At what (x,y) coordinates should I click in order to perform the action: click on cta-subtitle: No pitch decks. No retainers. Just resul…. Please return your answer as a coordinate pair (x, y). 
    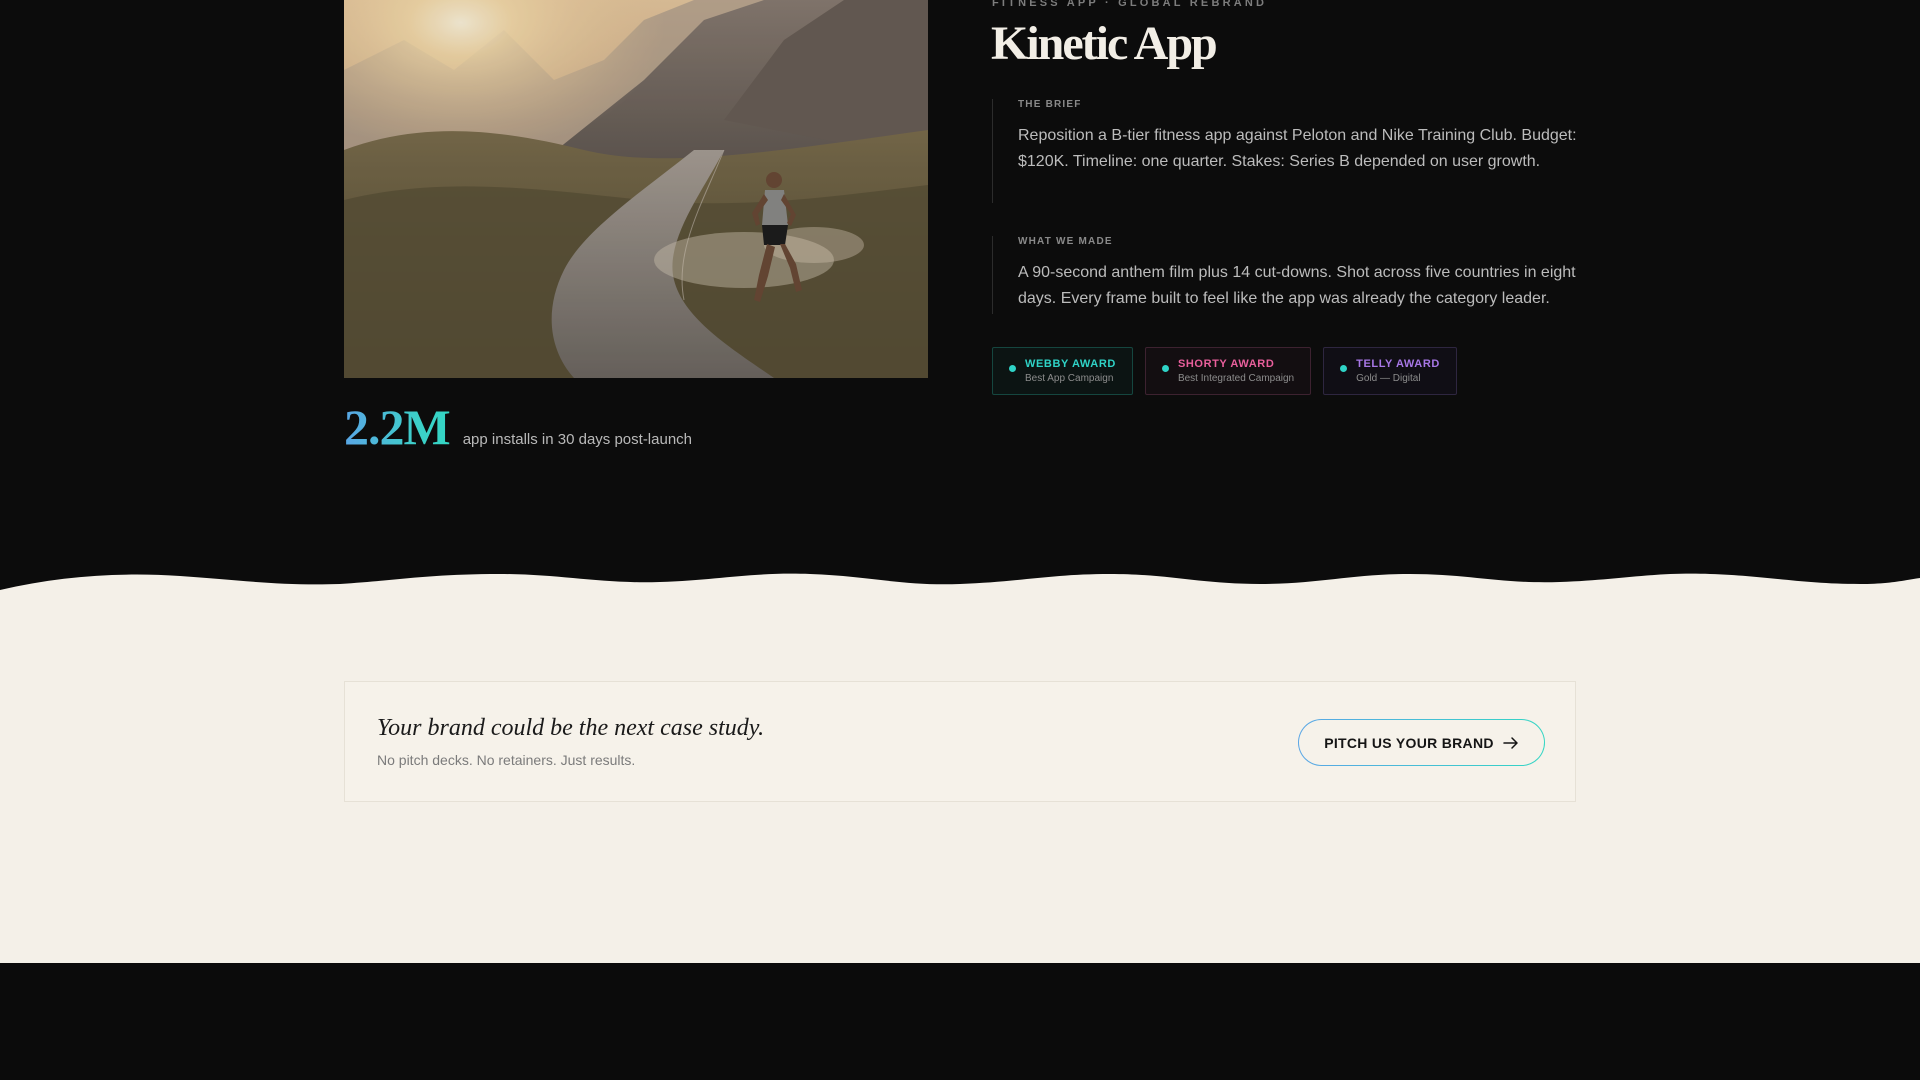
    Looking at the image, I should click on (506, 760).